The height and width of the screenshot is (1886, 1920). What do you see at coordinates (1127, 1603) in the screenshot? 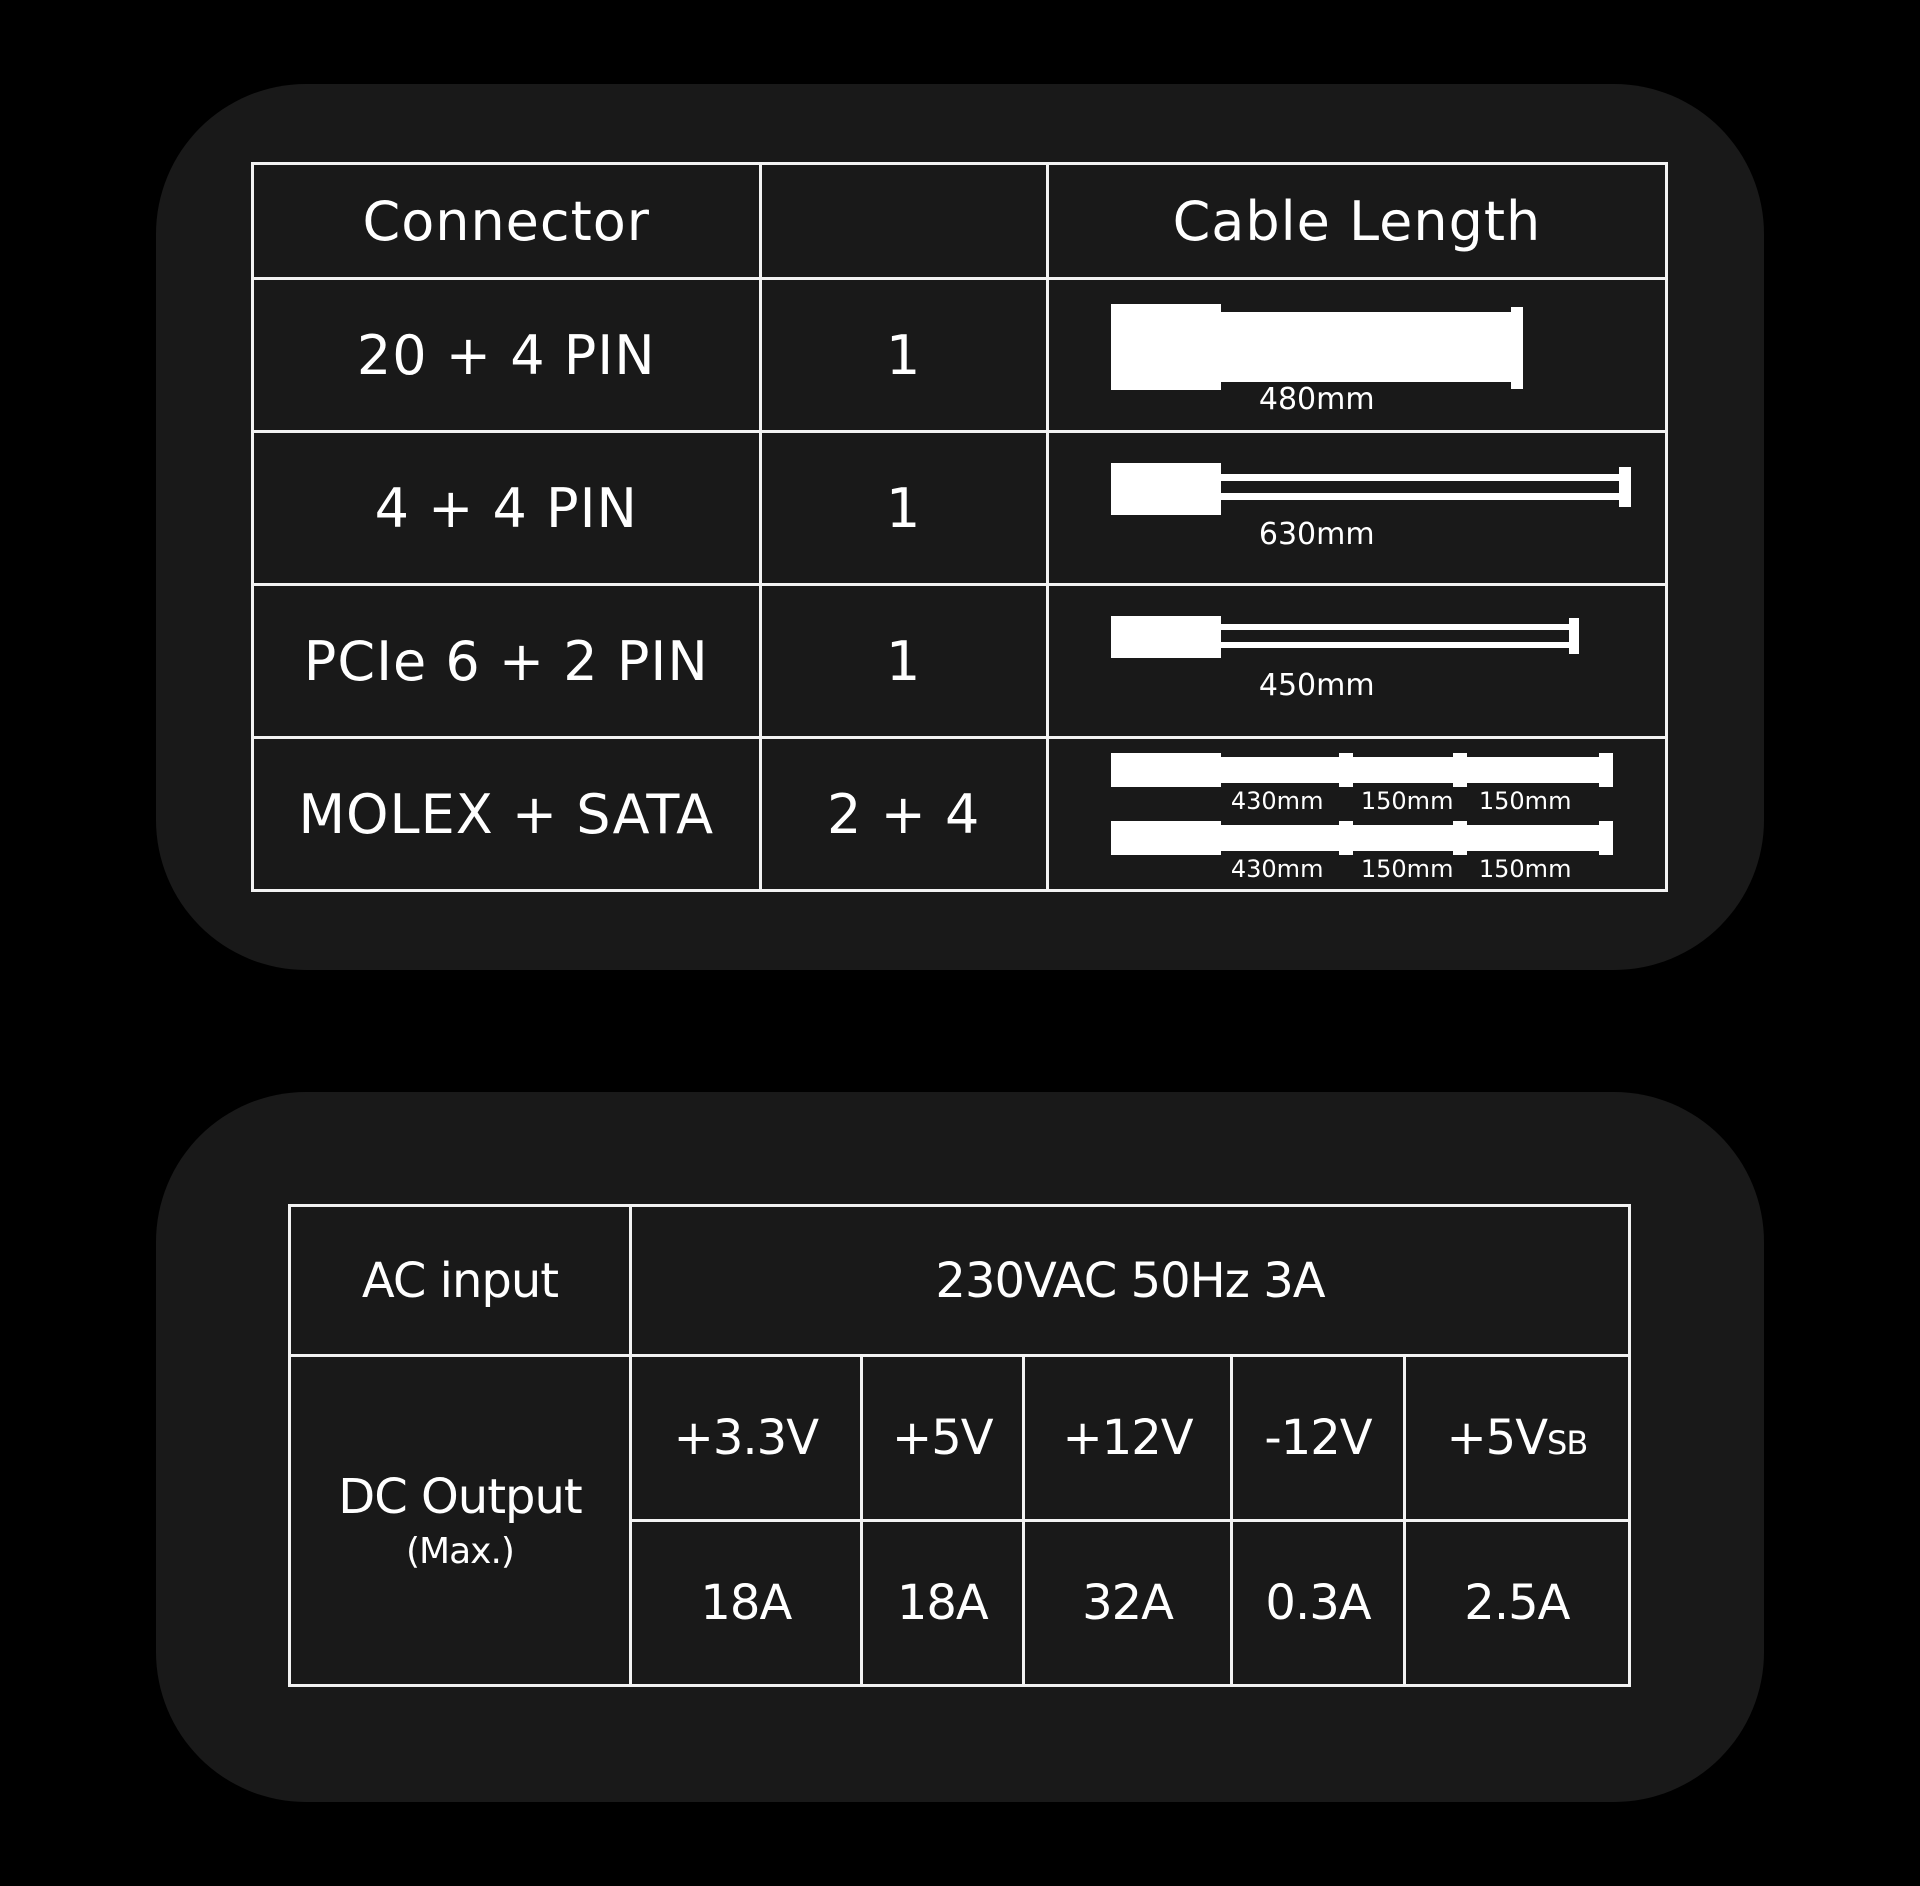
I see `rail-current: 32A` at bounding box center [1127, 1603].